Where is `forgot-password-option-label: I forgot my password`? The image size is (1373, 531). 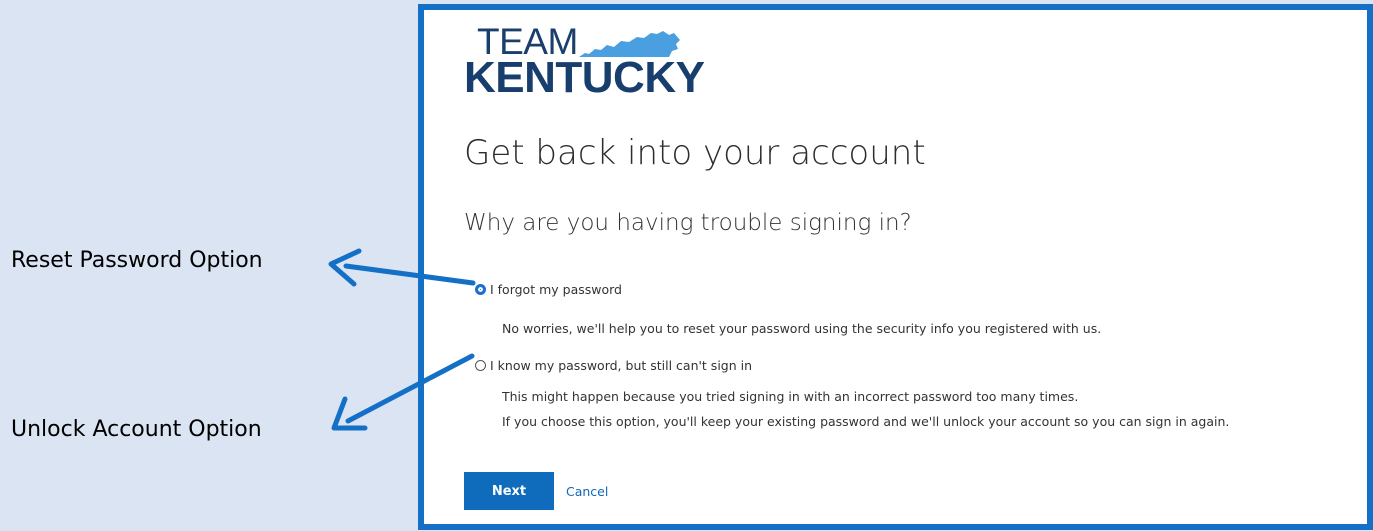 forgot-password-option-label: I forgot my password is located at coordinates (556, 289).